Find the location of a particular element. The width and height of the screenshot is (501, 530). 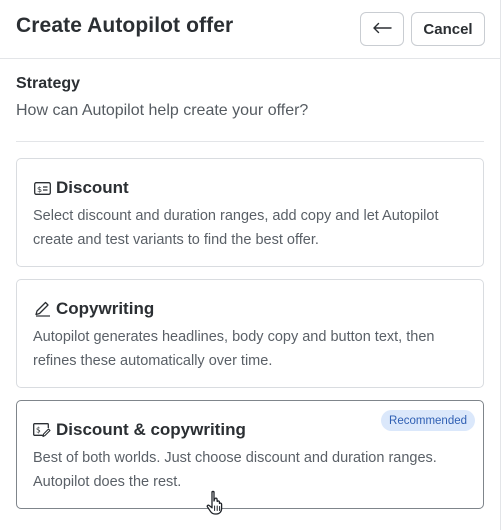

option-card-header: Copywriting is located at coordinates (93, 309).